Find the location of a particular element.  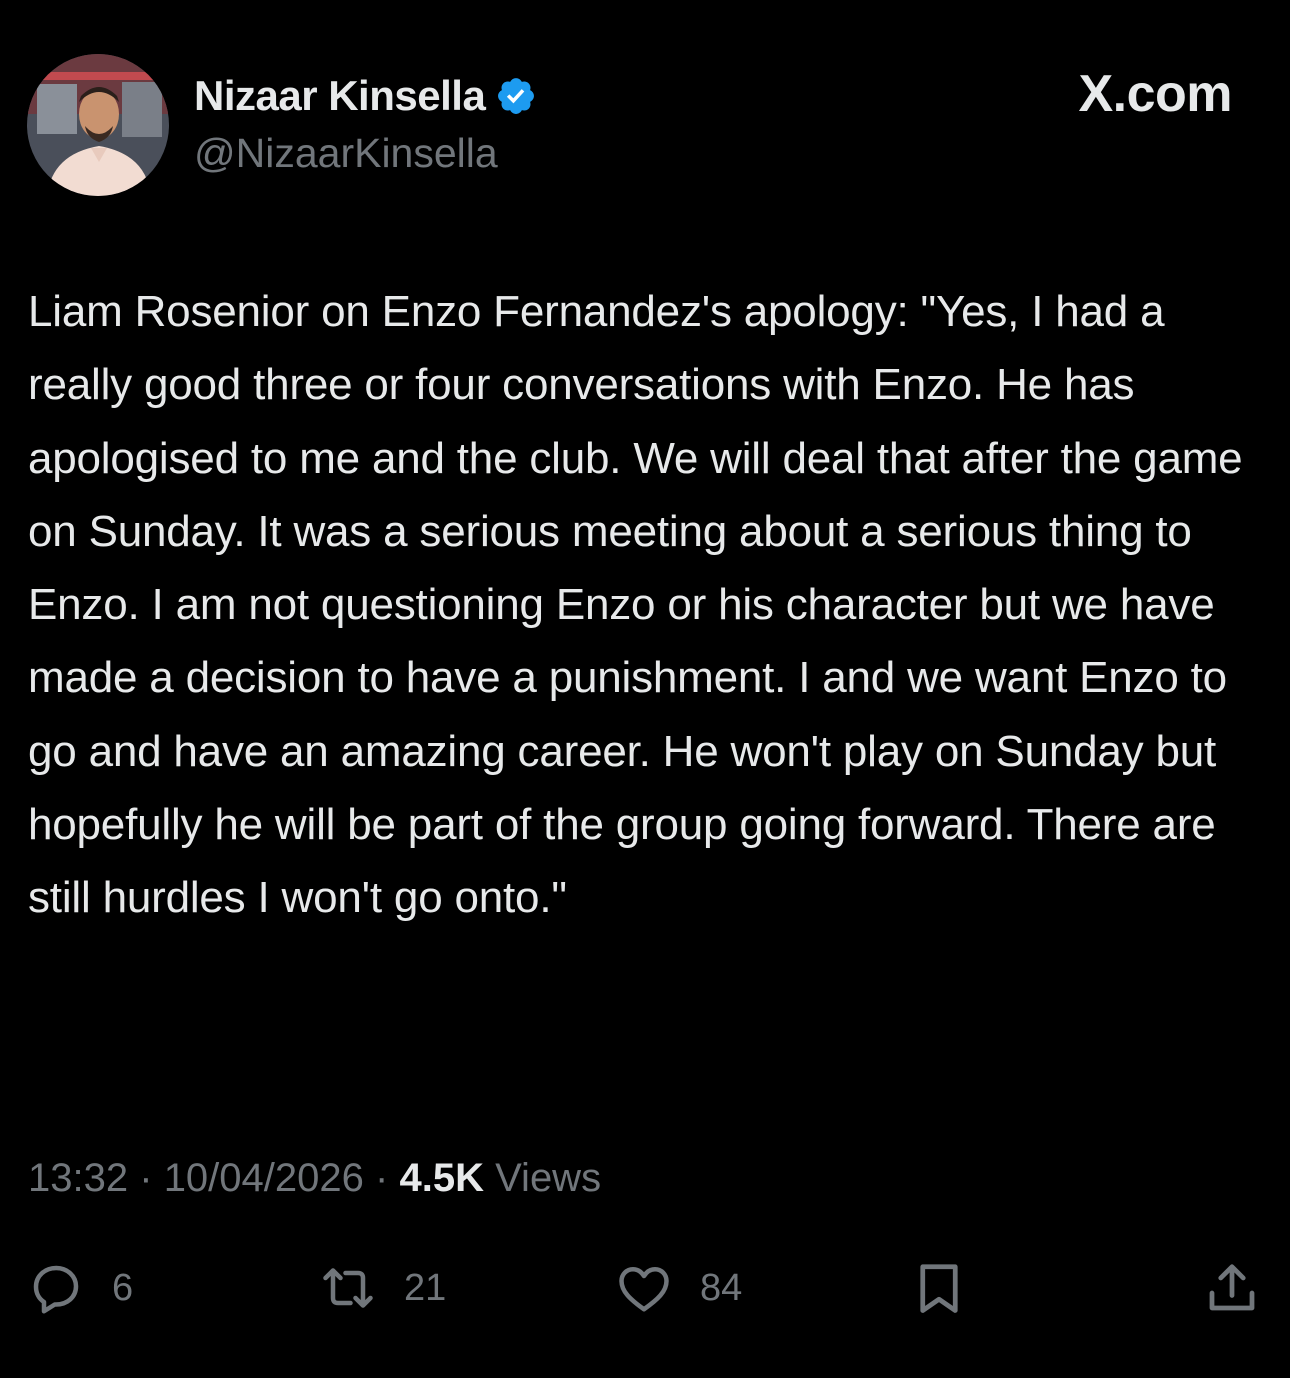

views-count: 4.5K is located at coordinates (441, 1178).